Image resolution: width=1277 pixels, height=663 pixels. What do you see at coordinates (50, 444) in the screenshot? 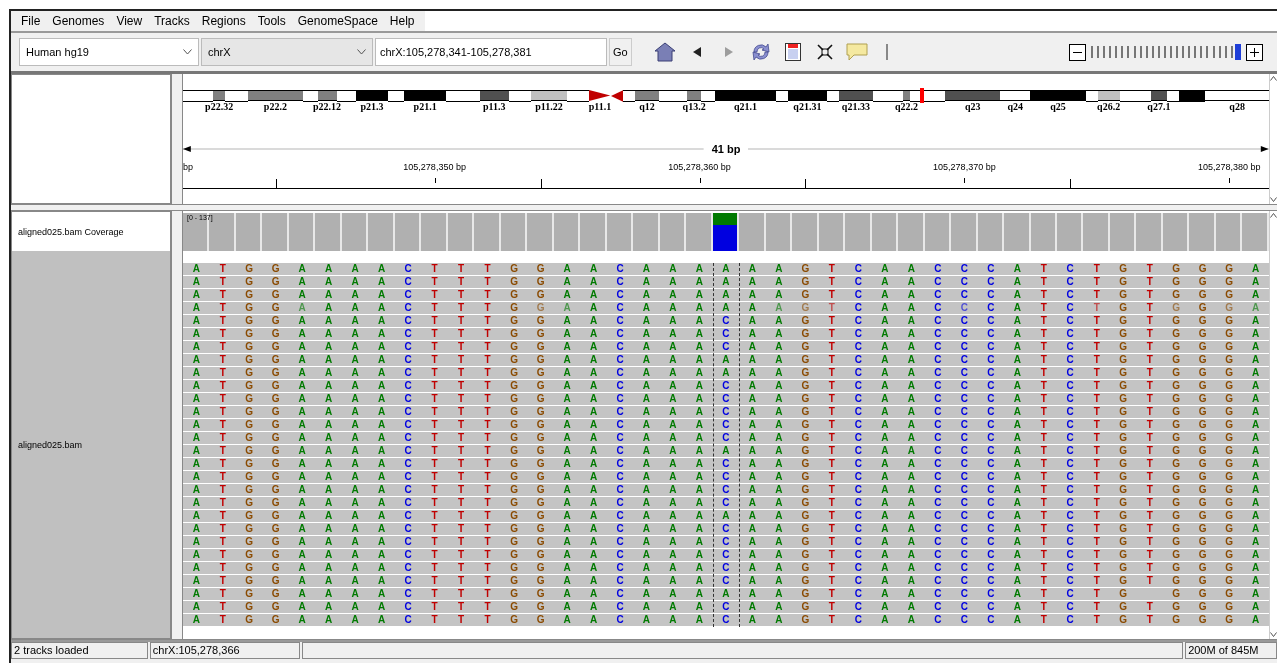
I see `track-name: aligned025.bam` at bounding box center [50, 444].